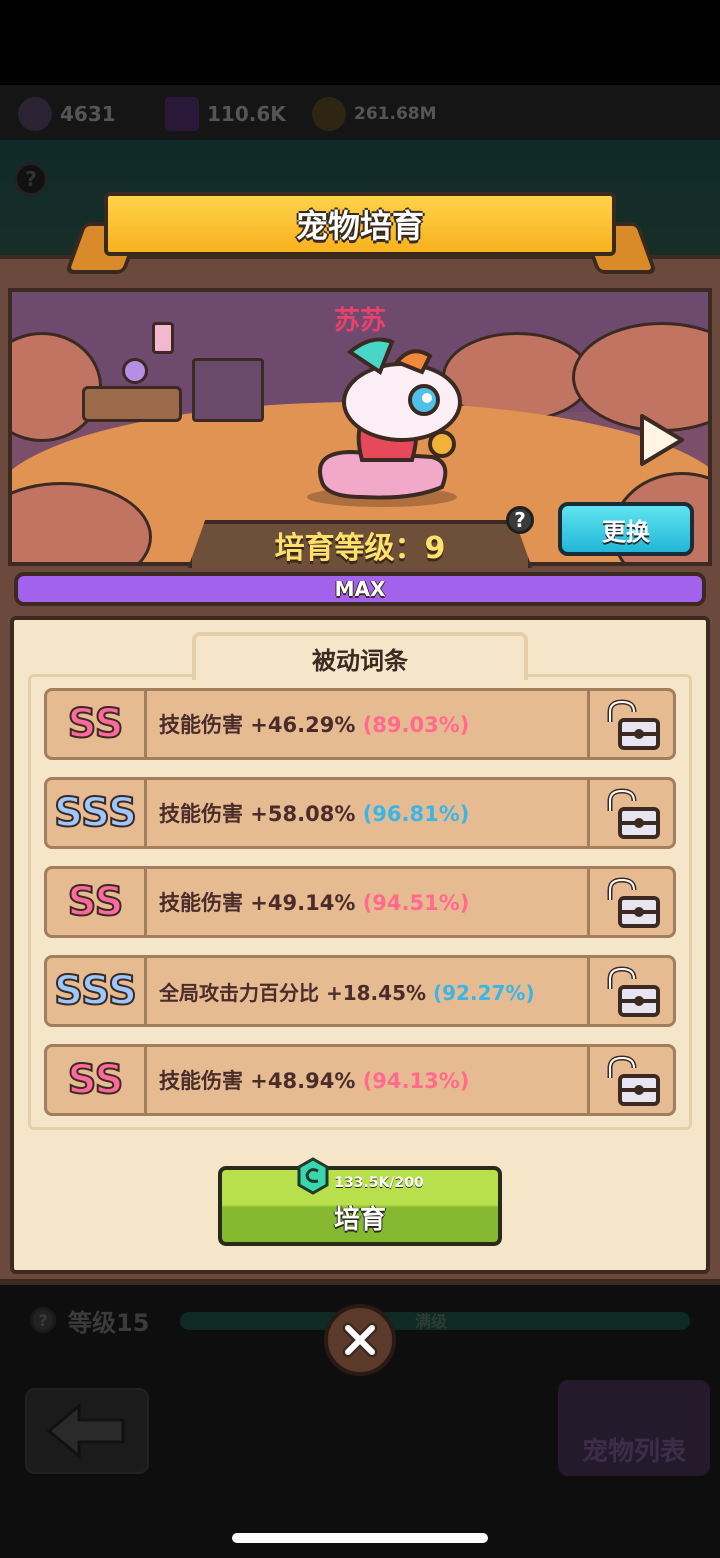 Image resolution: width=720 pixels, height=1558 pixels. I want to click on cultivate-cost-value: 133.5K/200, so click(379, 1182).